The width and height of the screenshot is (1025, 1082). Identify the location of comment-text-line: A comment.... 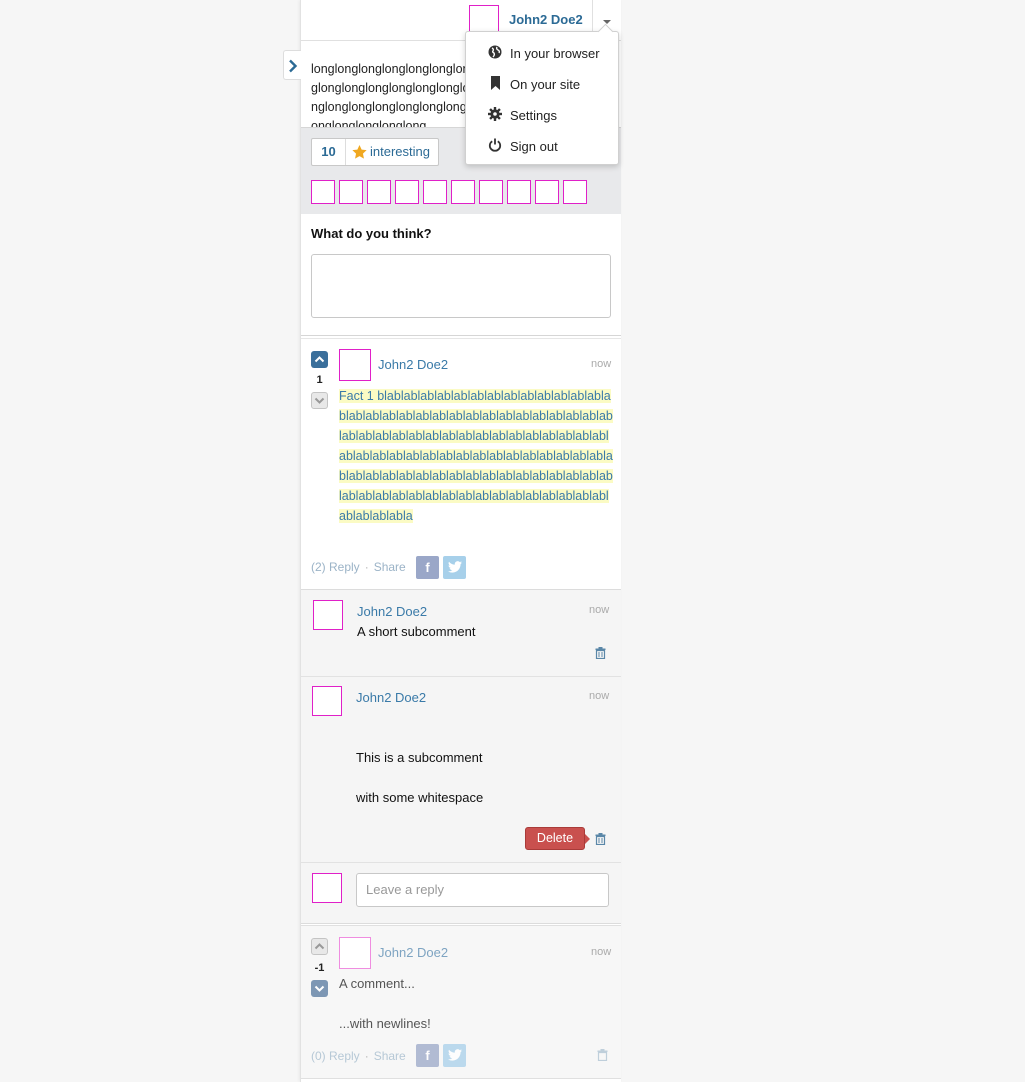
(377, 983).